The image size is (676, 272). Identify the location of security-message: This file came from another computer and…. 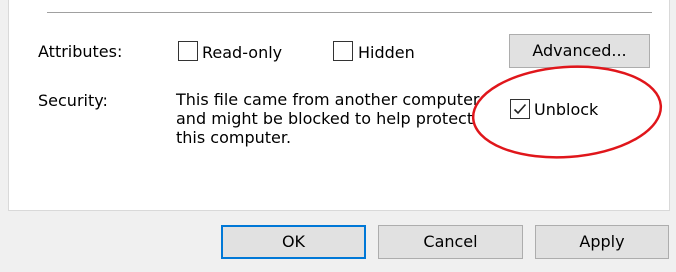
(341, 118).